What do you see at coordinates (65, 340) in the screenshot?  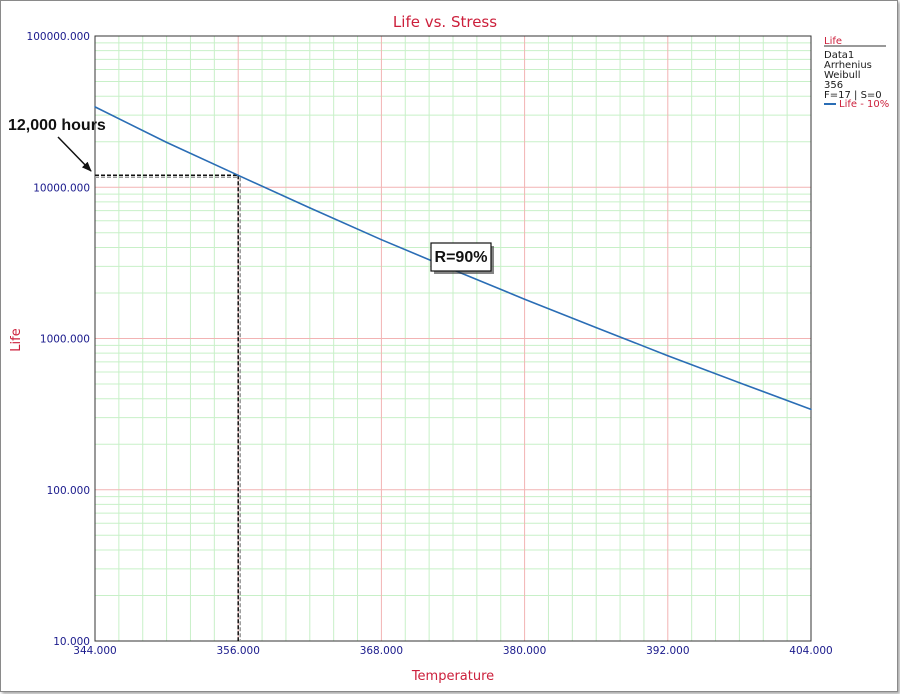 I see `y-tick-label: 1000.000` at bounding box center [65, 340].